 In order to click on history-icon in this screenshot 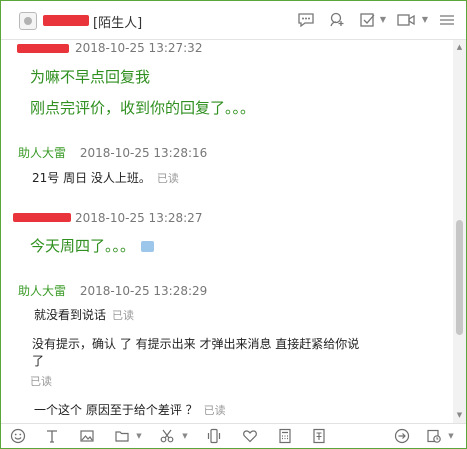, I will do `click(434, 436)`.